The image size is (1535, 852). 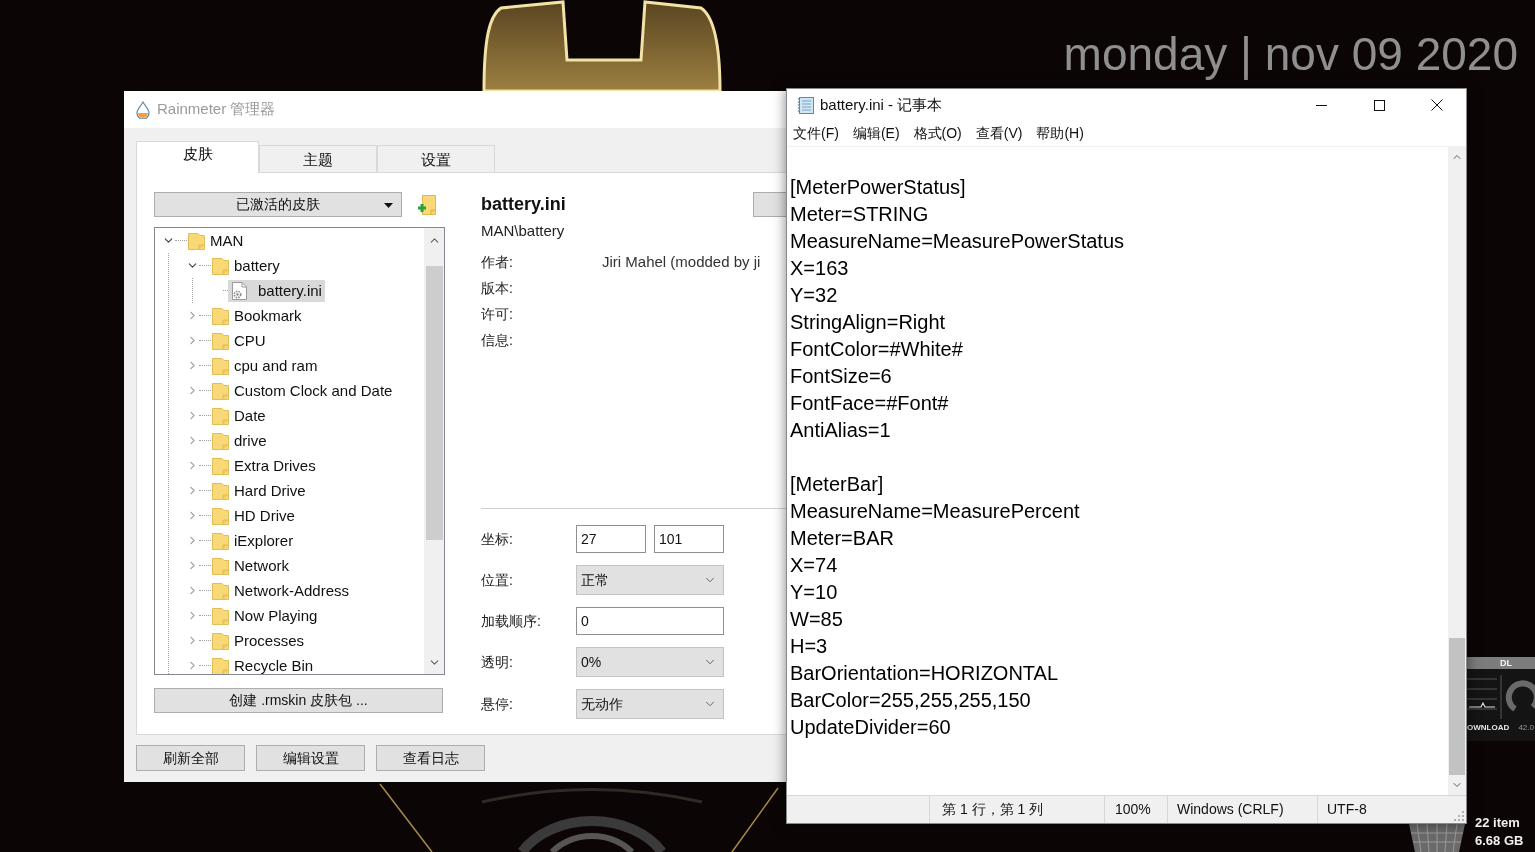 What do you see at coordinates (264, 664) in the screenshot?
I see `tree-item: Recycle Bin` at bounding box center [264, 664].